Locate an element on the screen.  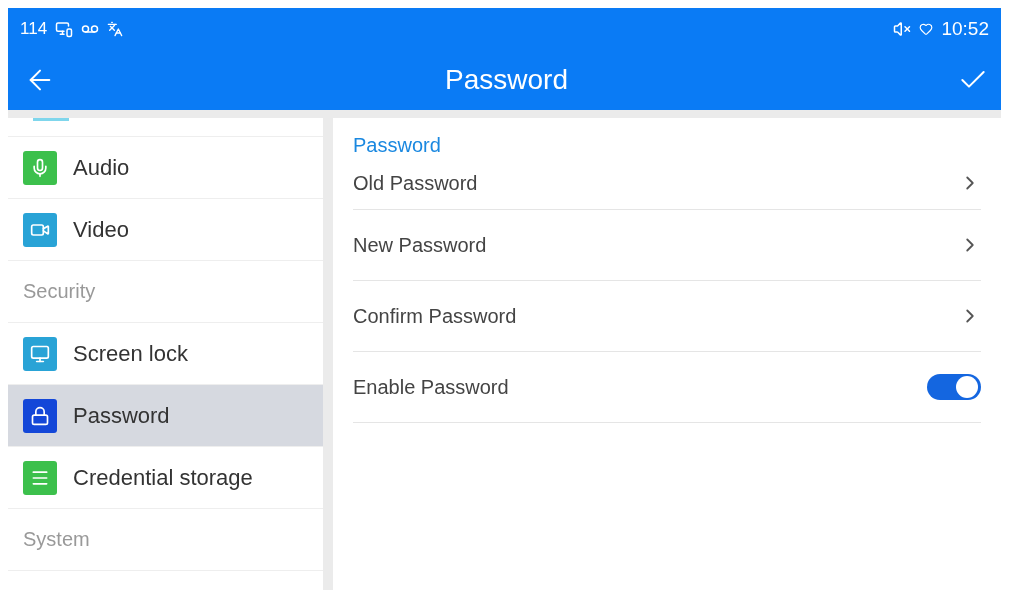
setting-label: Old Password is located at coordinates (656, 183).